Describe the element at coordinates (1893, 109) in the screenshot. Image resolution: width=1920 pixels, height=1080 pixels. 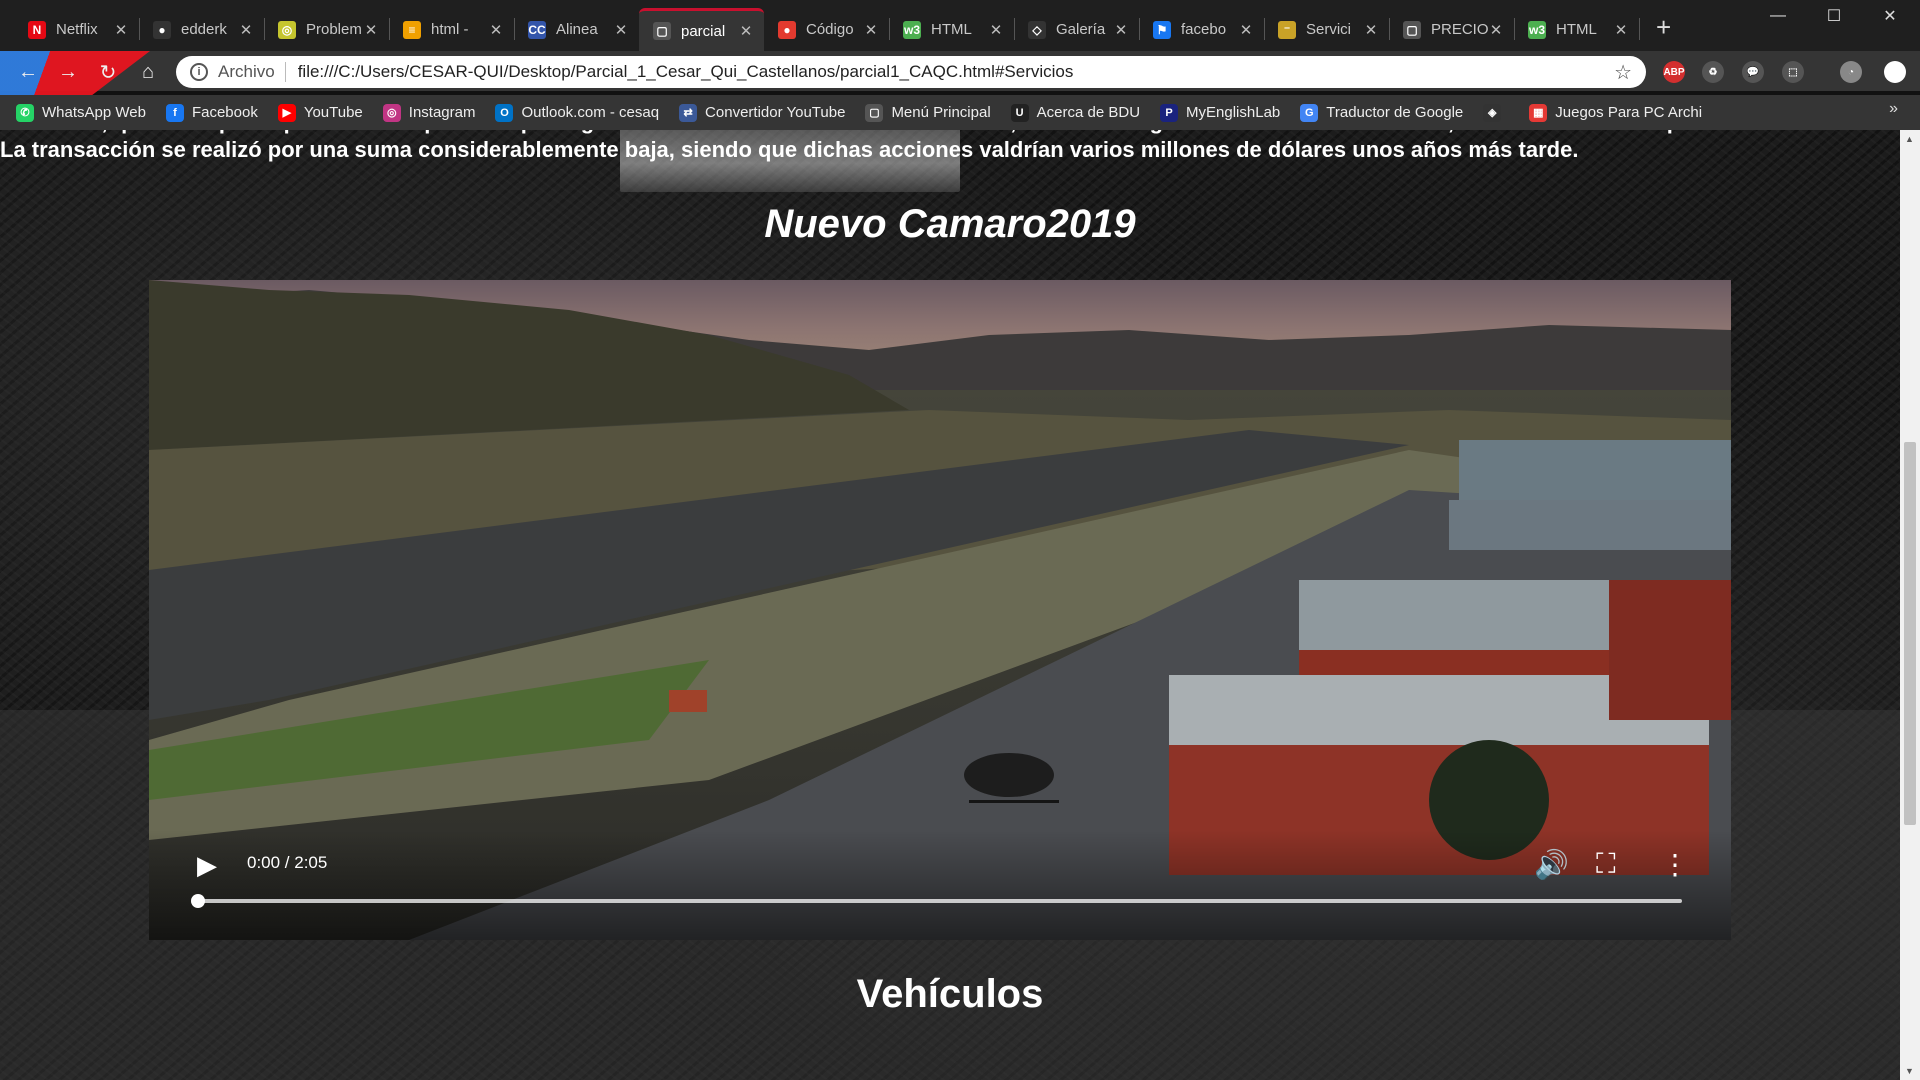
I see `bookmarks-overflow-button: »` at that location.